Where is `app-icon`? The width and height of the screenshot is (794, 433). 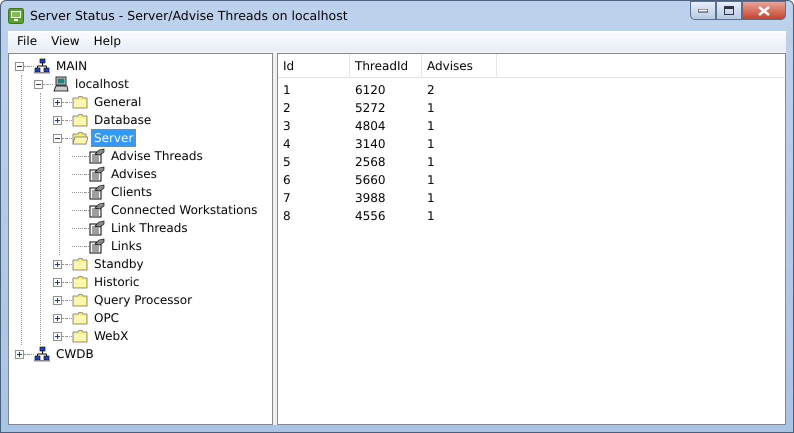
app-icon is located at coordinates (16, 16).